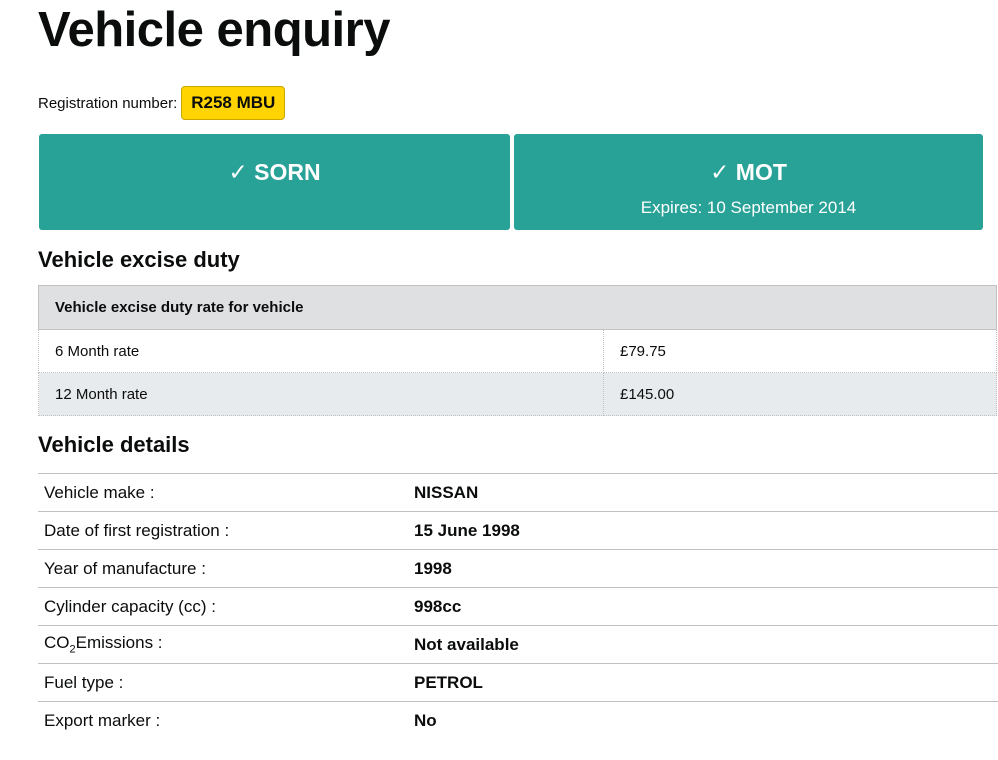 The height and width of the screenshot is (760, 998). Describe the element at coordinates (321, 394) in the screenshot. I see `rate-label: 12 Month rate` at that location.